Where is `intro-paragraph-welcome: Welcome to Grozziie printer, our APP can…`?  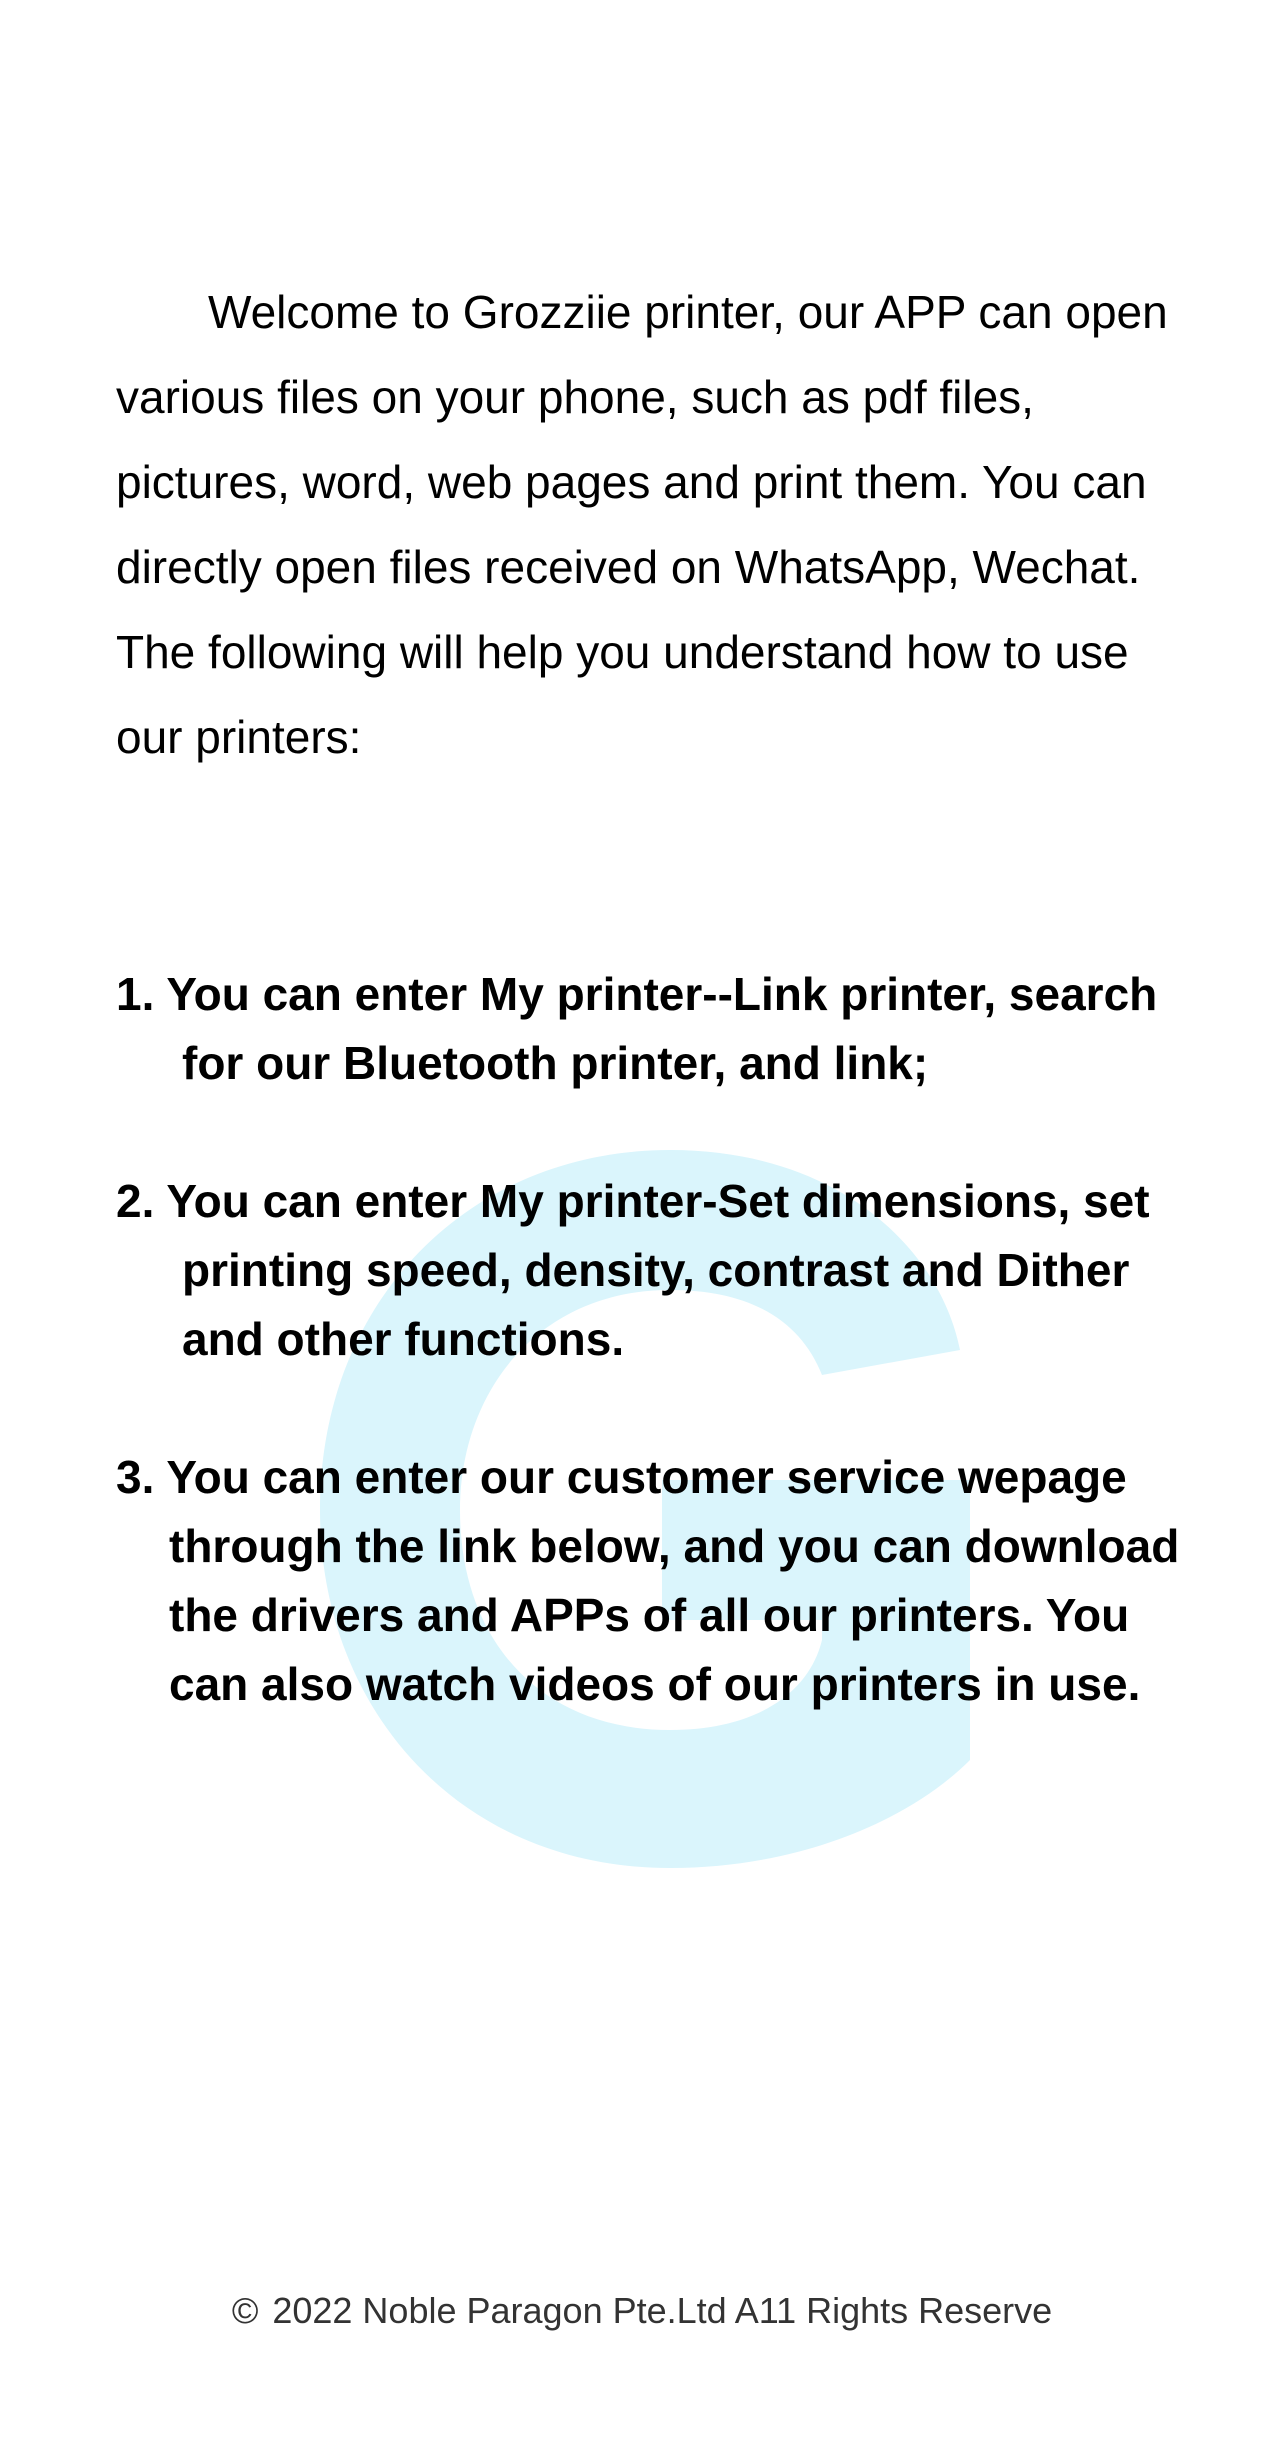 intro-paragraph-welcome: Welcome to Grozziie printer, our APP can… is located at coordinates (642, 439).